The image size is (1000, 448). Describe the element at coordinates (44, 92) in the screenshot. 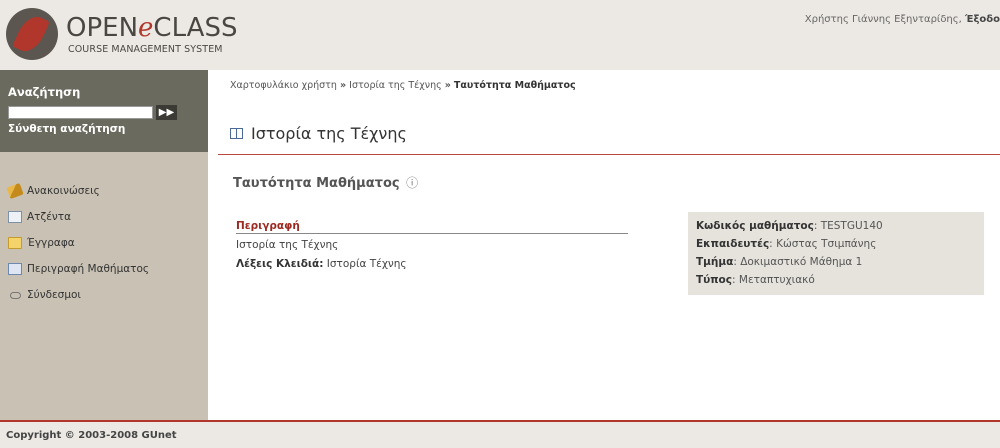

I see `search-label: Αναζήτηση` at that location.